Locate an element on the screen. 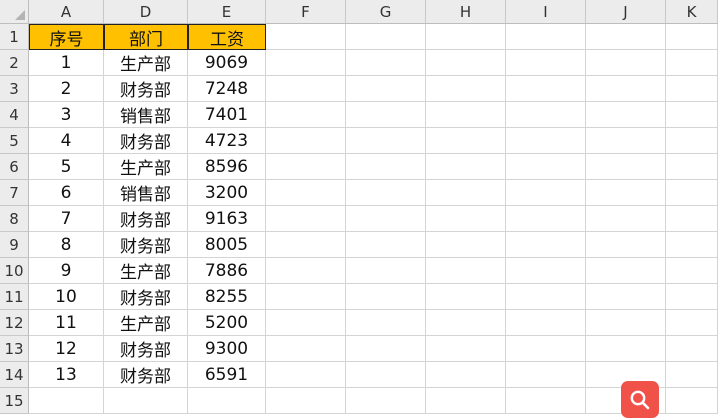  column-header-d: D is located at coordinates (146, 12).